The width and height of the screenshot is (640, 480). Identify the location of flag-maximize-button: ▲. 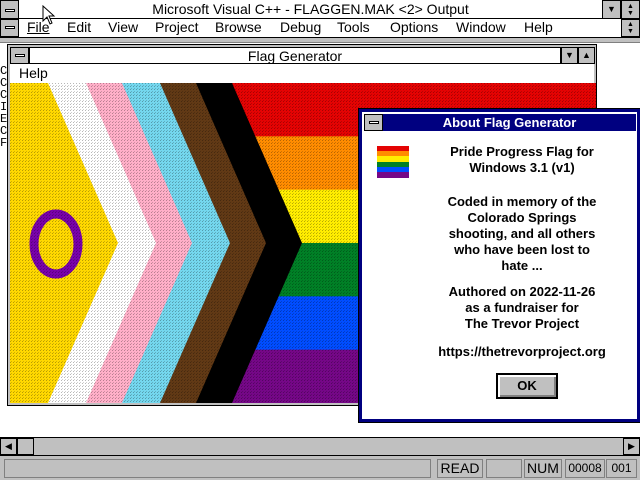
(586, 55).